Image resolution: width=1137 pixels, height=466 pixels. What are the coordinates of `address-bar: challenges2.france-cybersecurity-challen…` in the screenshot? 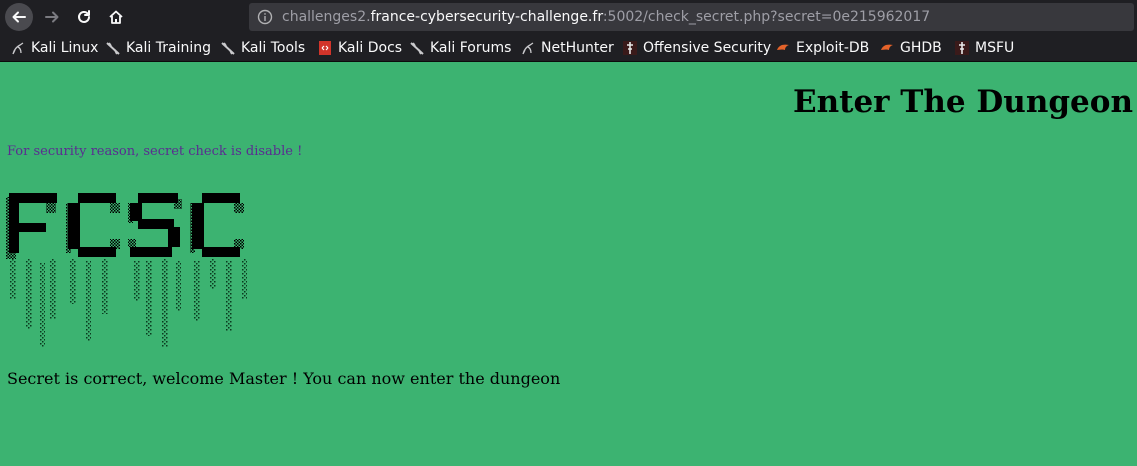 It's located at (691, 17).